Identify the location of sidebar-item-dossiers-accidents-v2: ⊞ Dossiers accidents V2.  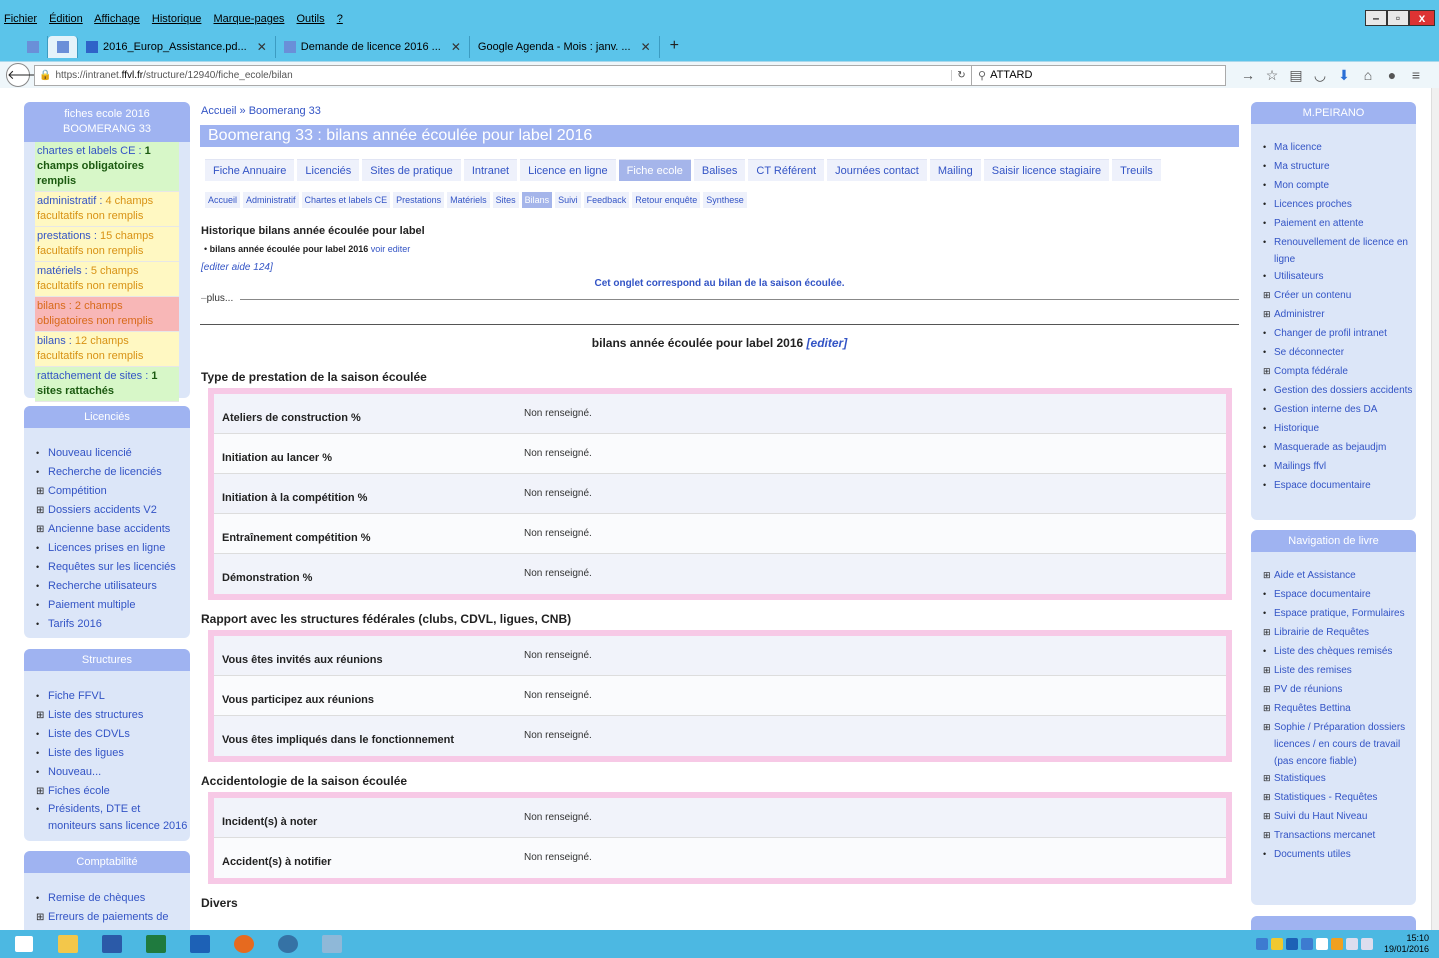
(107, 510).